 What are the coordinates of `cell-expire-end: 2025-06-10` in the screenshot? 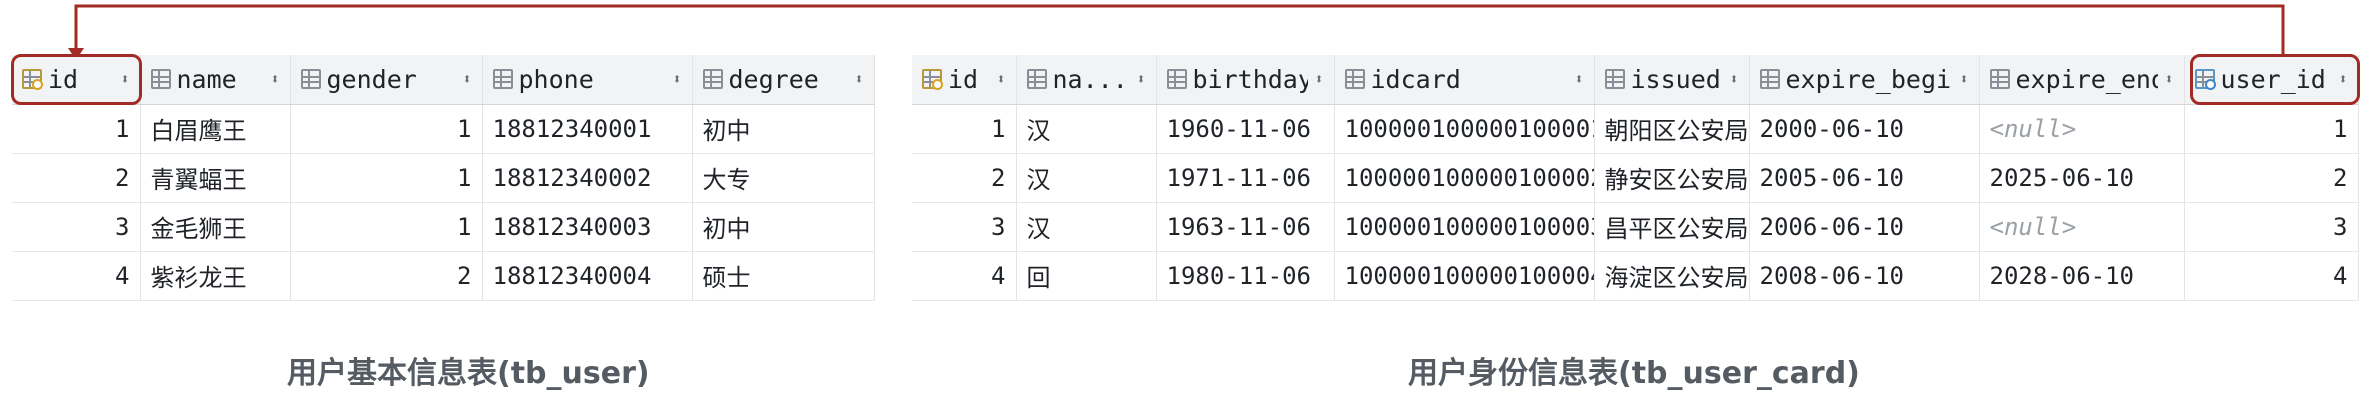 It's located at (2082, 178).